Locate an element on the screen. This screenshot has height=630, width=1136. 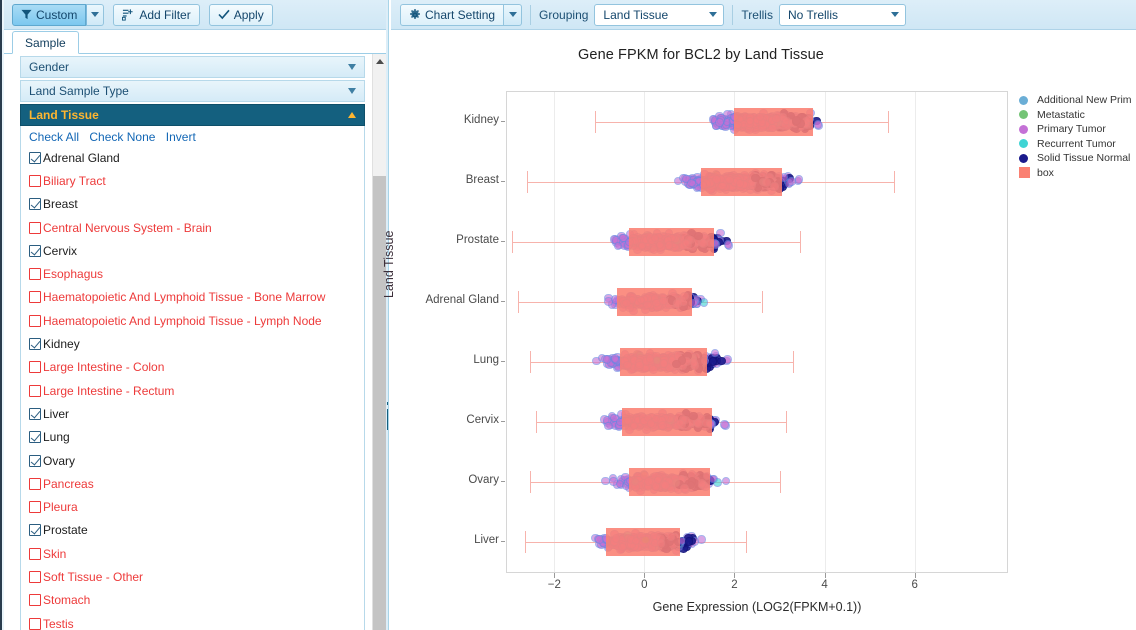
checklist-item: Pancreas is located at coordinates (192, 483).